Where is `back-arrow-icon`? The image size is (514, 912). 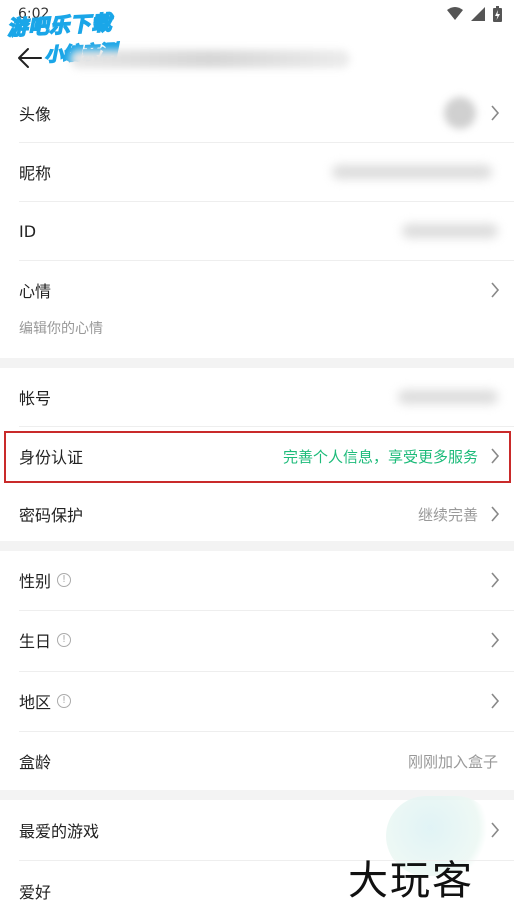 back-arrow-icon is located at coordinates (30, 58).